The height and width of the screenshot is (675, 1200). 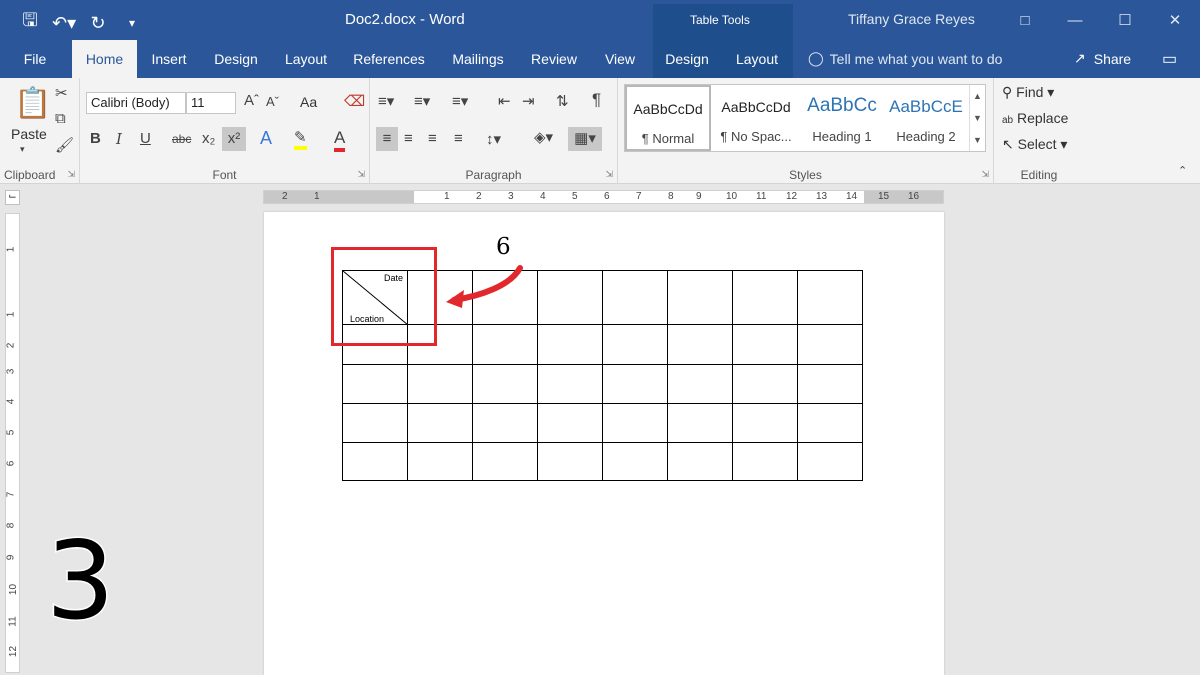 I want to click on text-effects-icon: A, so click(x=266, y=138).